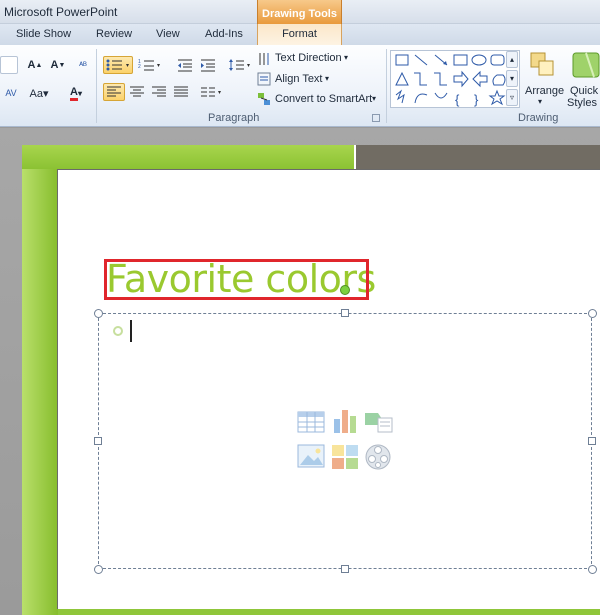 The image size is (600, 615). Describe the element at coordinates (264, 59) in the screenshot. I see `text-direction-icon` at that location.